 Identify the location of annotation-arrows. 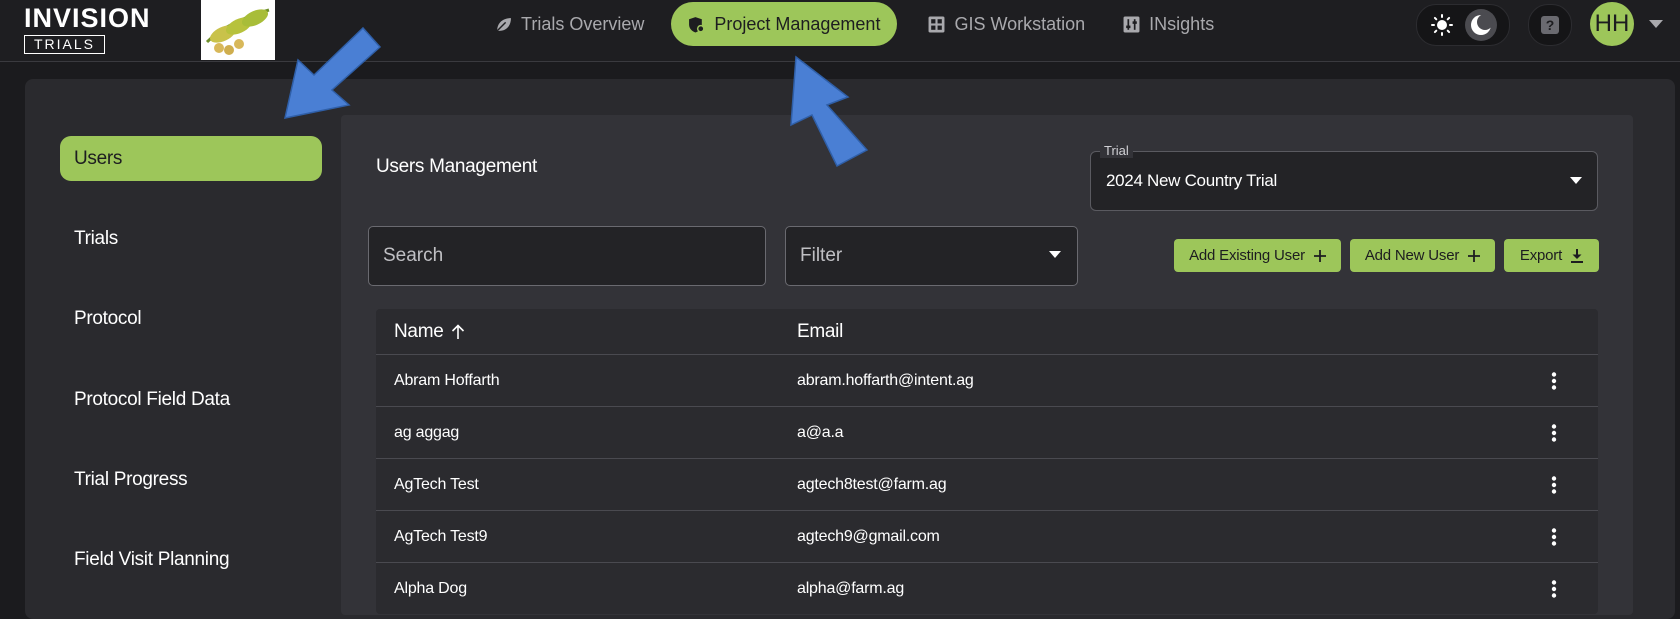
(576, 97).